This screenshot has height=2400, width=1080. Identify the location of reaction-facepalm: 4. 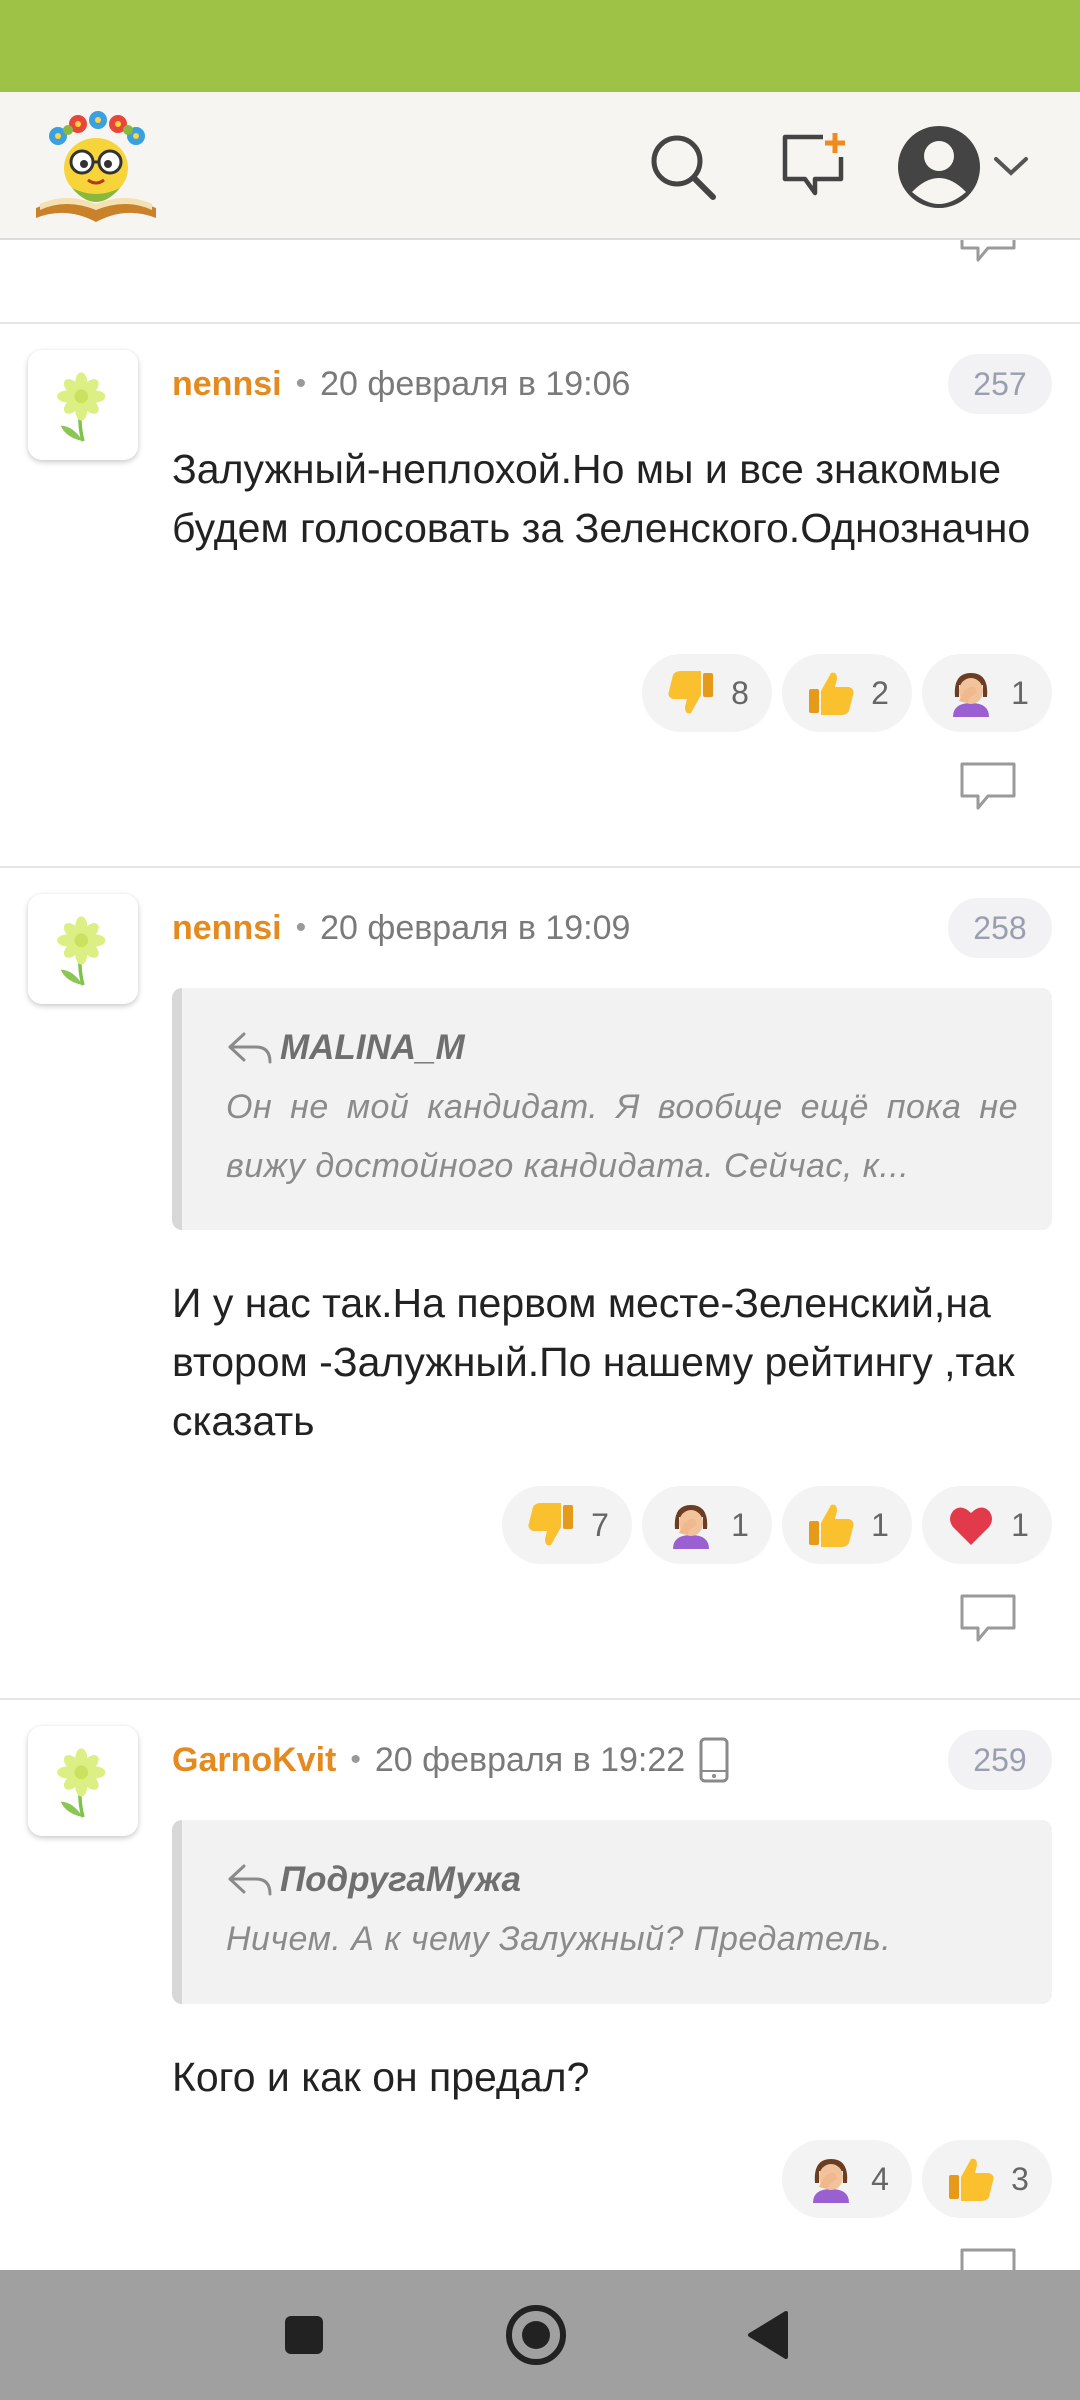
(847, 2179).